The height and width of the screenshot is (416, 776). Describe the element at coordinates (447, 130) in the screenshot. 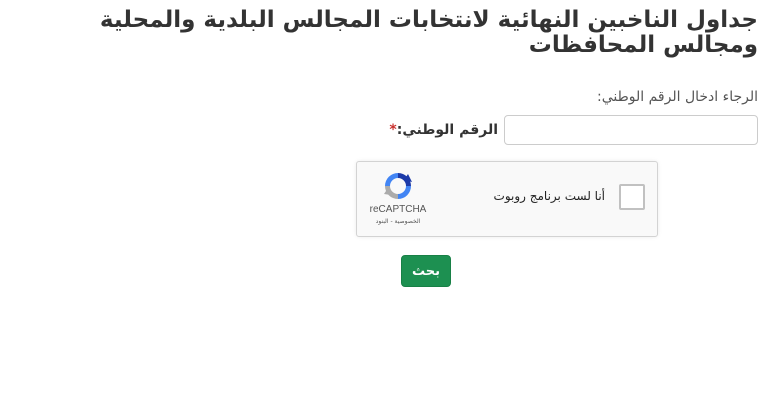

I see `national-id-label-text: الرقم الوطني:` at that location.